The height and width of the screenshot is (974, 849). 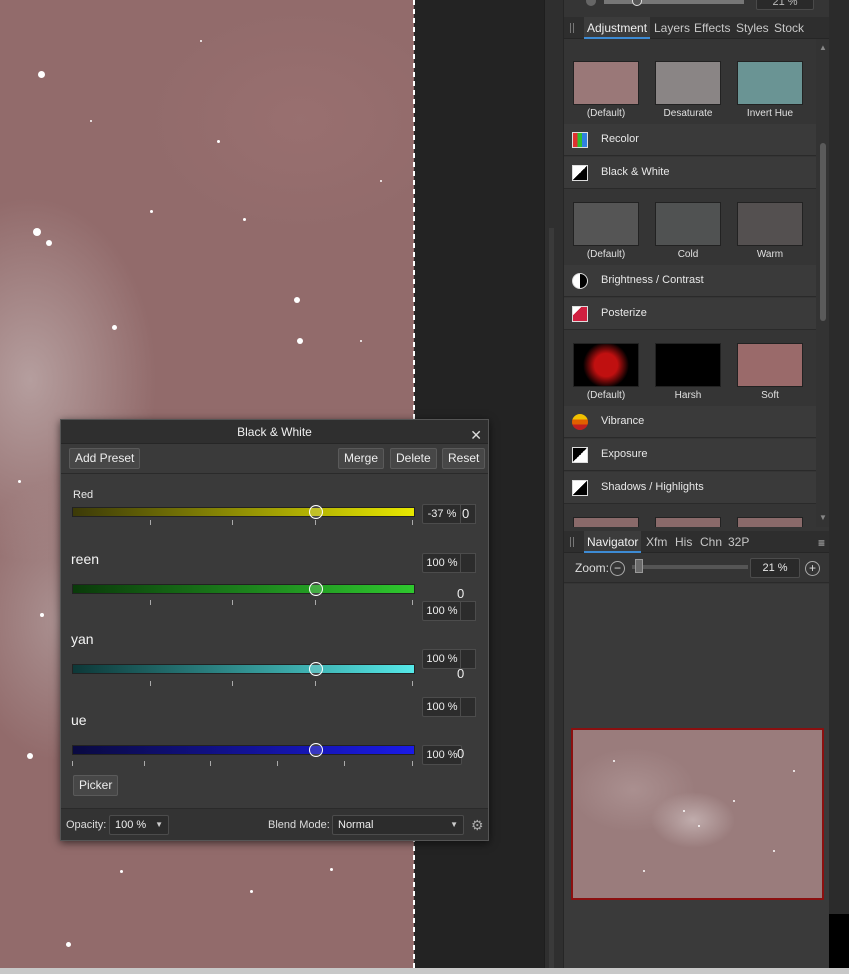 I want to click on navigator-preview, so click(x=697, y=814).